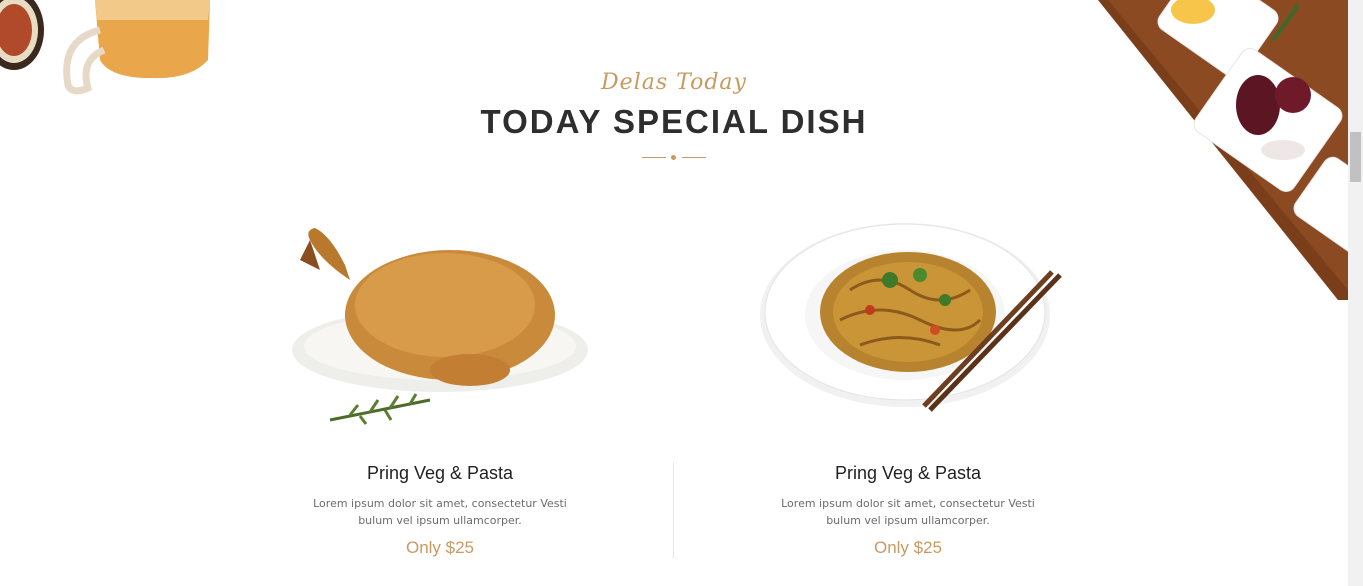 This screenshot has height=586, width=1363. Describe the element at coordinates (1355, 157) in the screenshot. I see `scrollbar-thumb` at that location.